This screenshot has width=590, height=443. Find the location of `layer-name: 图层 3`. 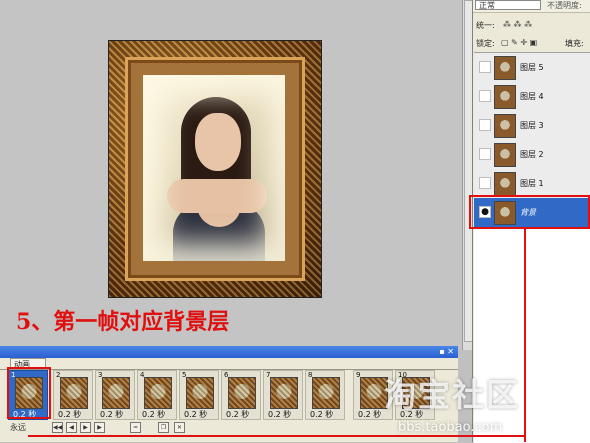

layer-name: 图层 3 is located at coordinates (532, 125).